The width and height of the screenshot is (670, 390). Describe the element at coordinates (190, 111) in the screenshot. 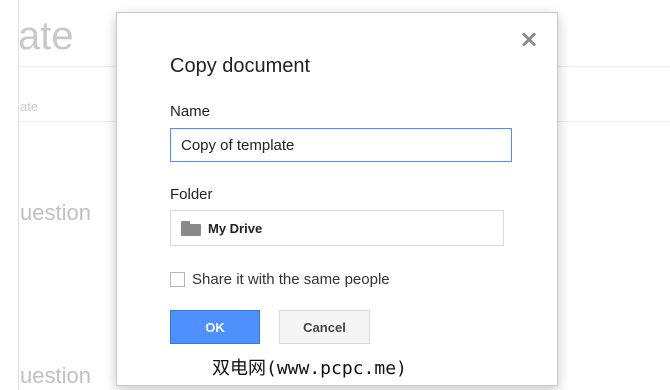

I see `name-label: Name` at that location.